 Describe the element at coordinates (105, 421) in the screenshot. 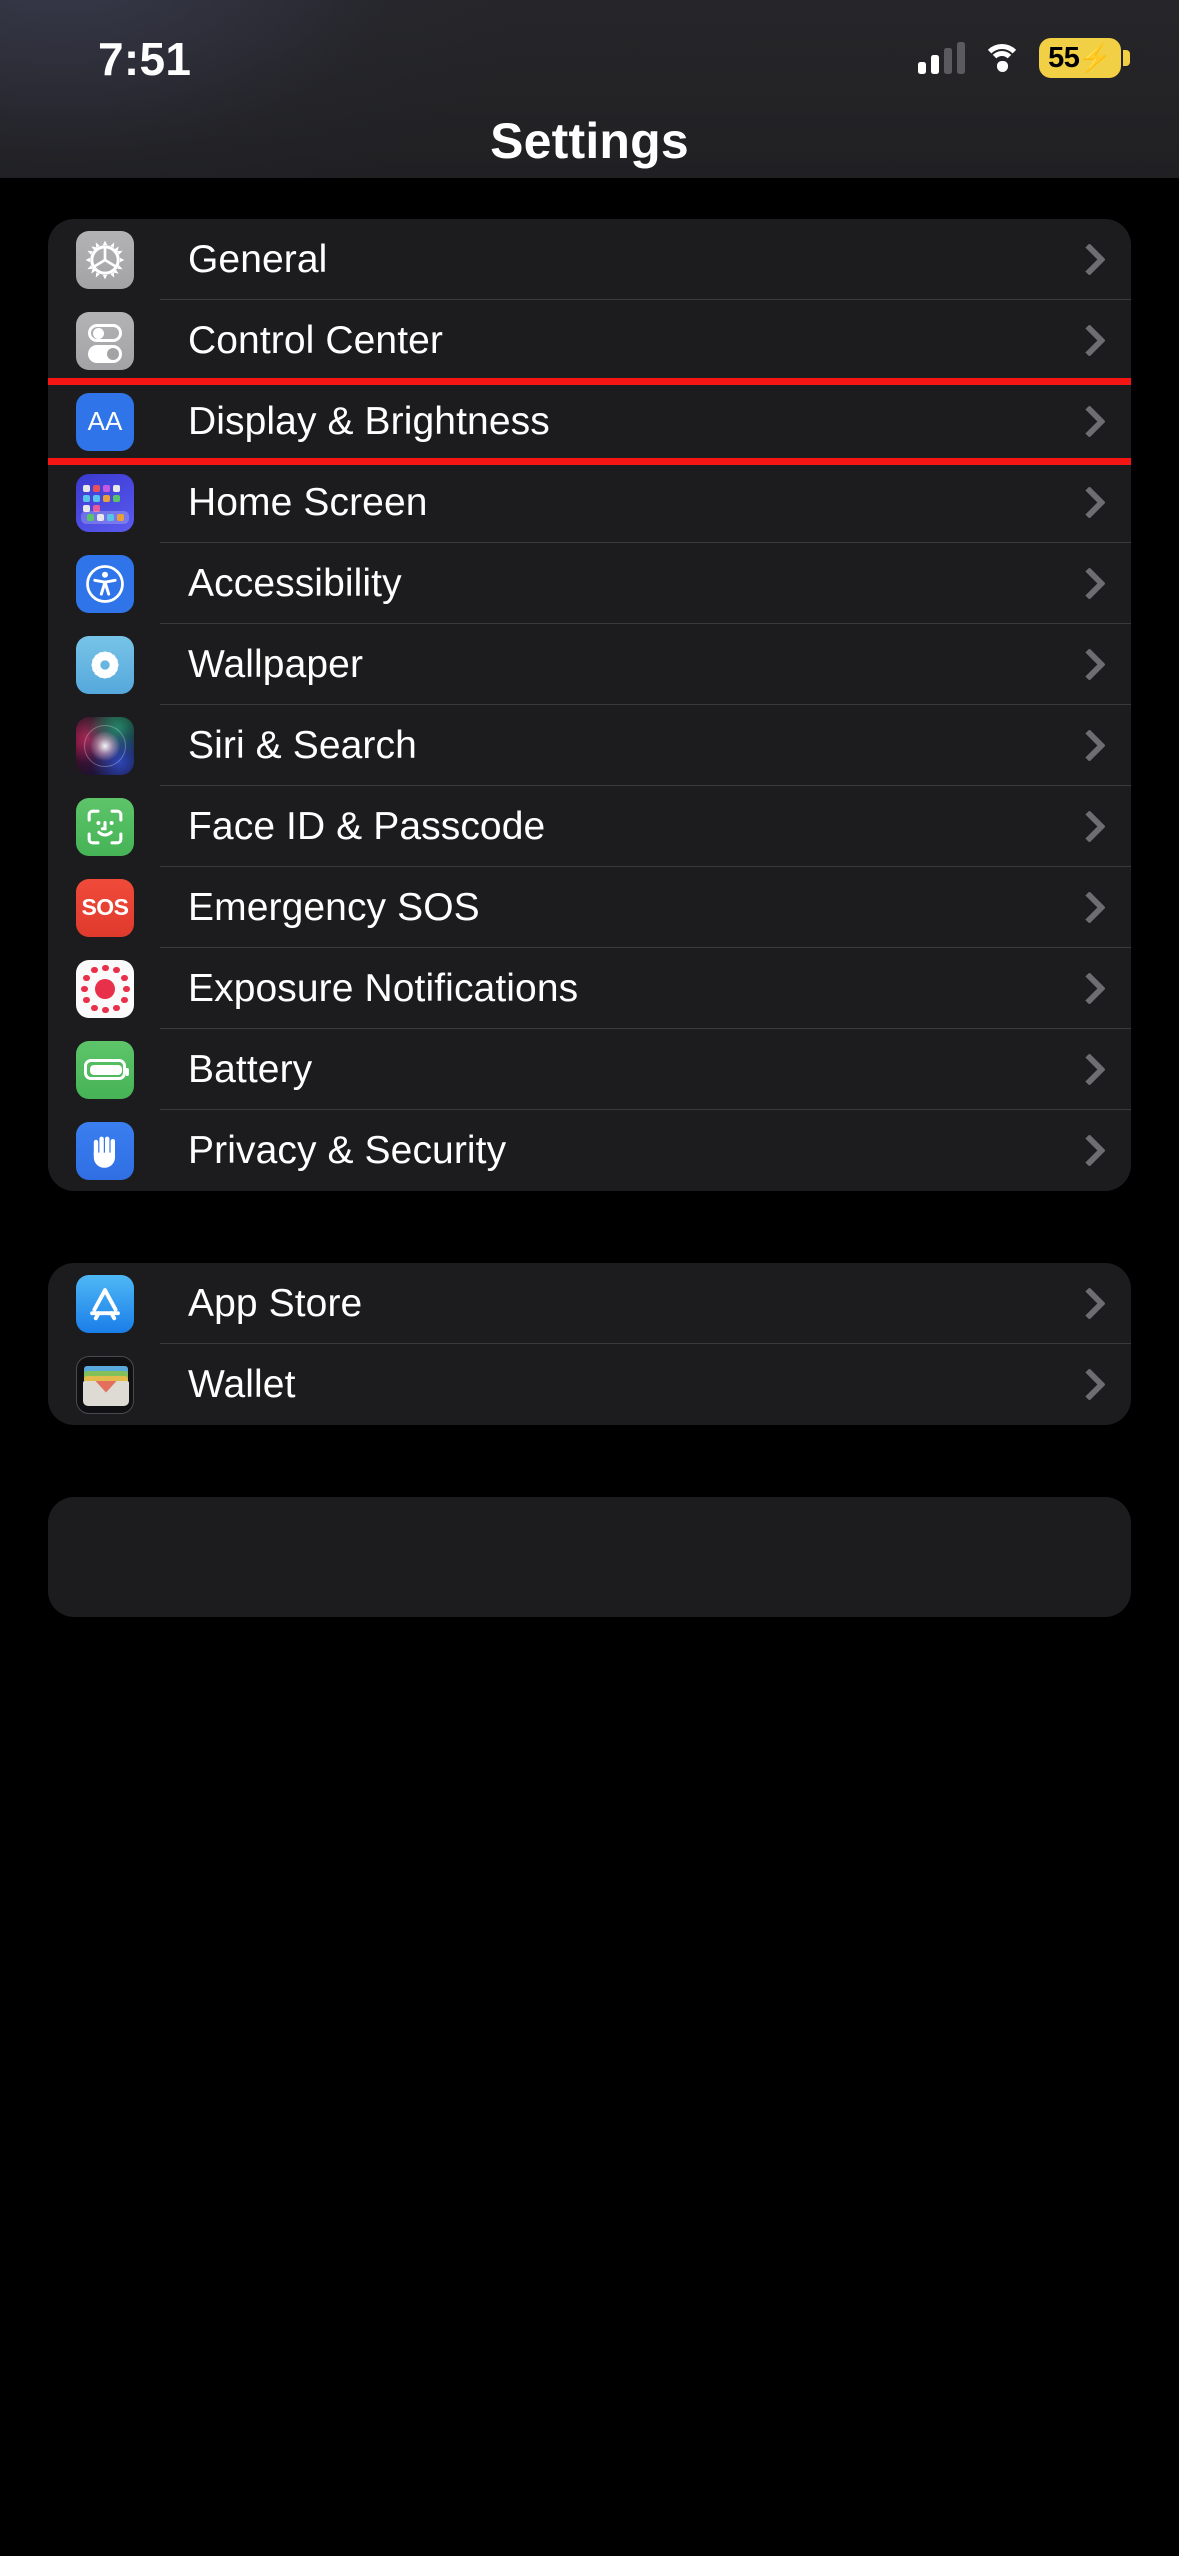

I see `display-brightness-aa-icon: AA` at that location.